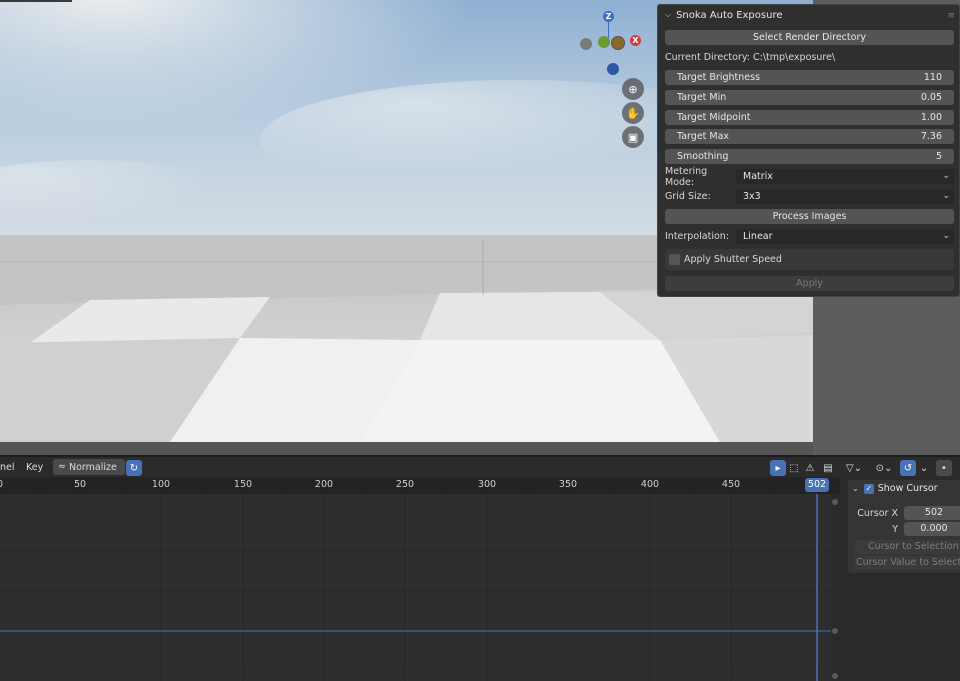 The image size is (960, 681). What do you see at coordinates (808, 15) in the screenshot?
I see `panel-header: ⌵ Snoka Auto Exposure` at bounding box center [808, 15].